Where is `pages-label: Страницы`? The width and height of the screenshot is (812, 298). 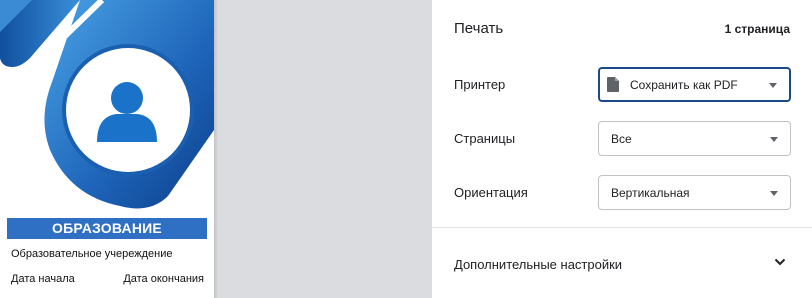 pages-label: Страницы is located at coordinates (485, 138).